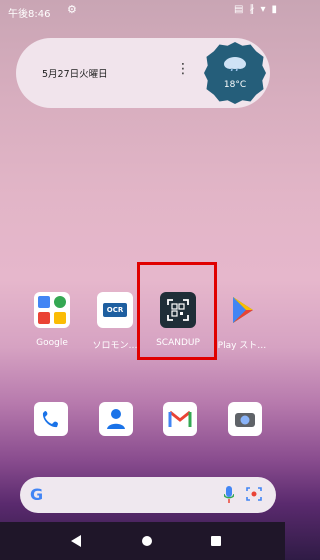  Describe the element at coordinates (263, 9) in the screenshot. I see `wifi-icon: ▾` at that location.